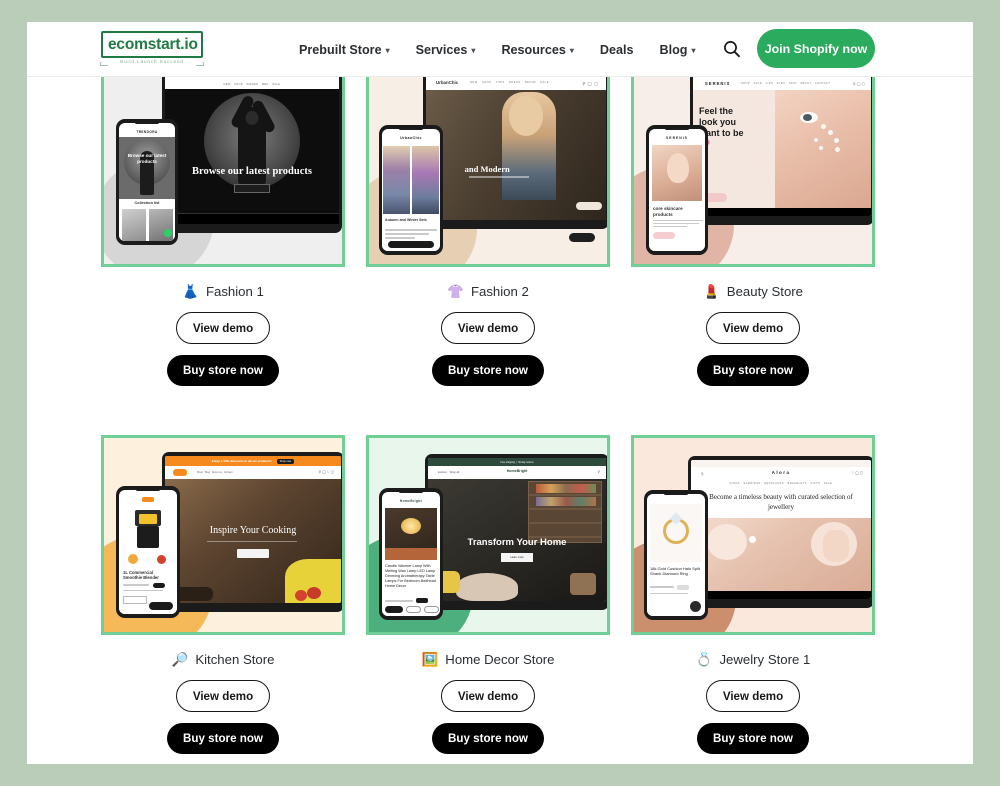 Image resolution: width=1000 pixels, height=786 pixels. I want to click on store-label: 💍 Jewelry Store 1, so click(753, 659).